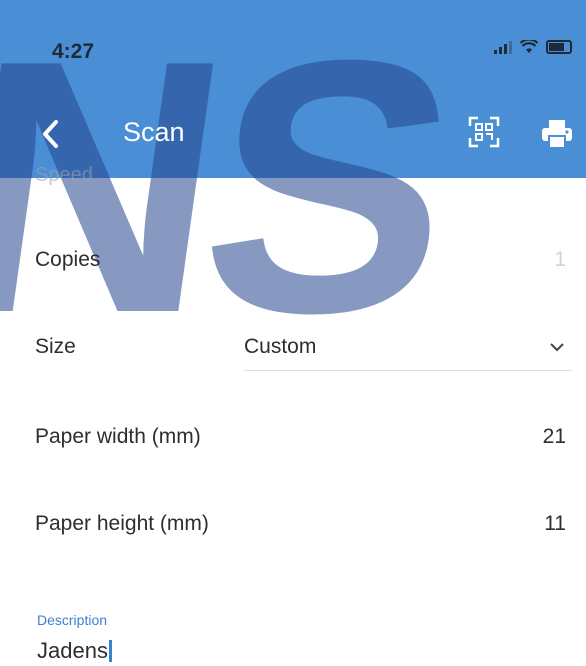 Image resolution: width=586 pixels, height=666 pixels. I want to click on qr-scan-icon, so click(484, 132).